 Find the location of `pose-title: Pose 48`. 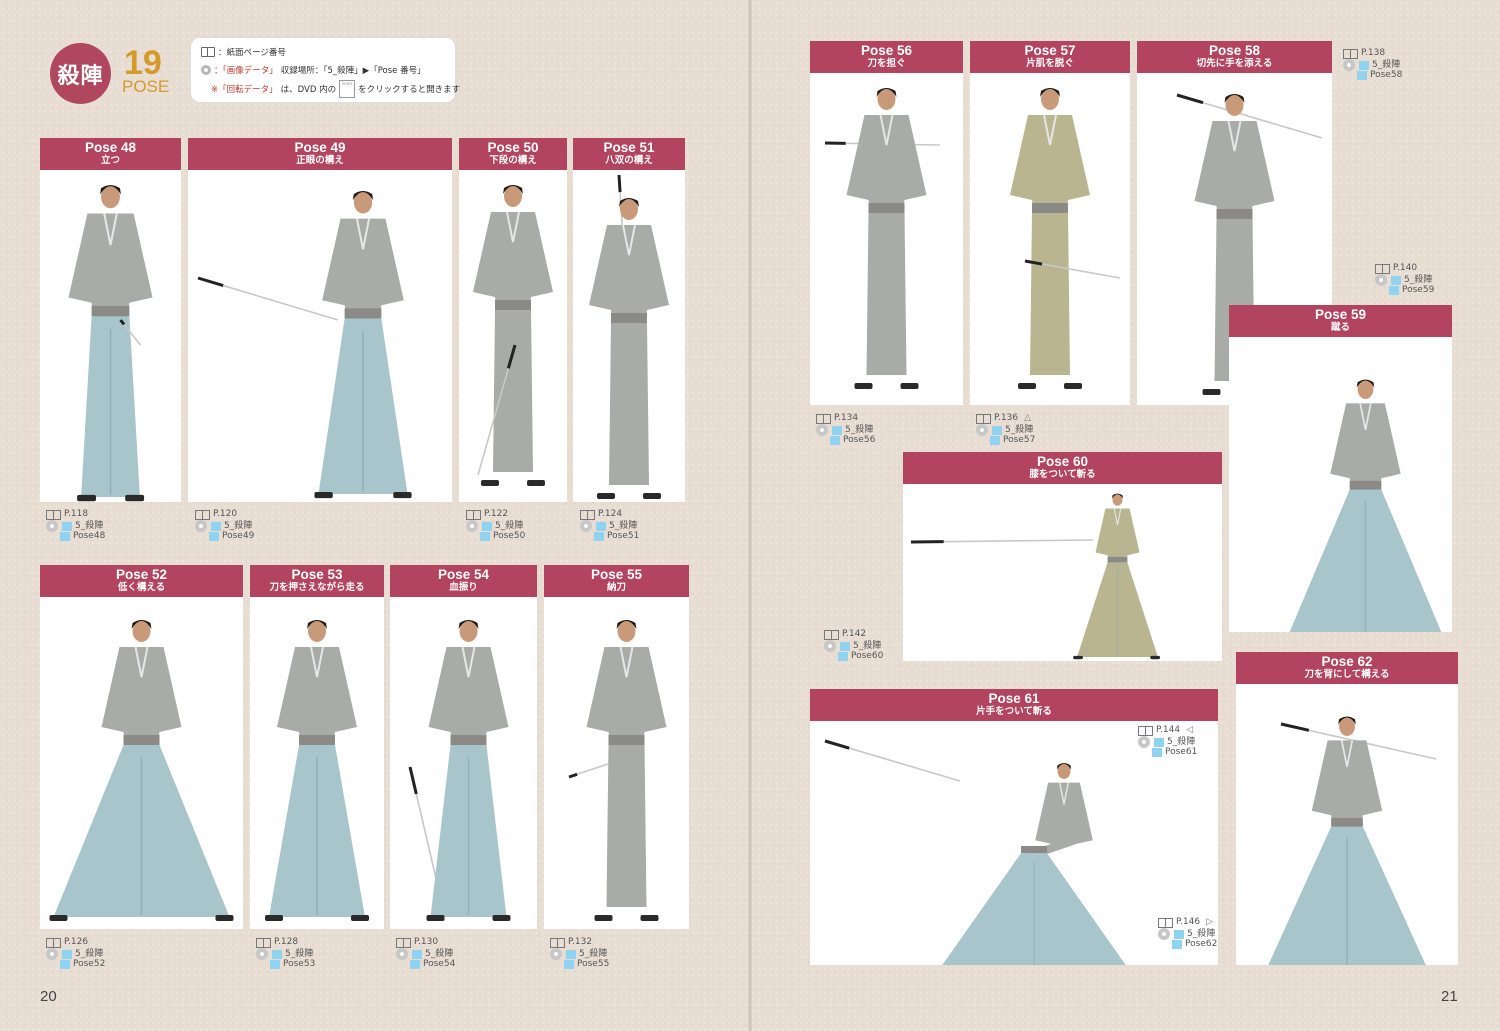

pose-title: Pose 48 is located at coordinates (110, 147).